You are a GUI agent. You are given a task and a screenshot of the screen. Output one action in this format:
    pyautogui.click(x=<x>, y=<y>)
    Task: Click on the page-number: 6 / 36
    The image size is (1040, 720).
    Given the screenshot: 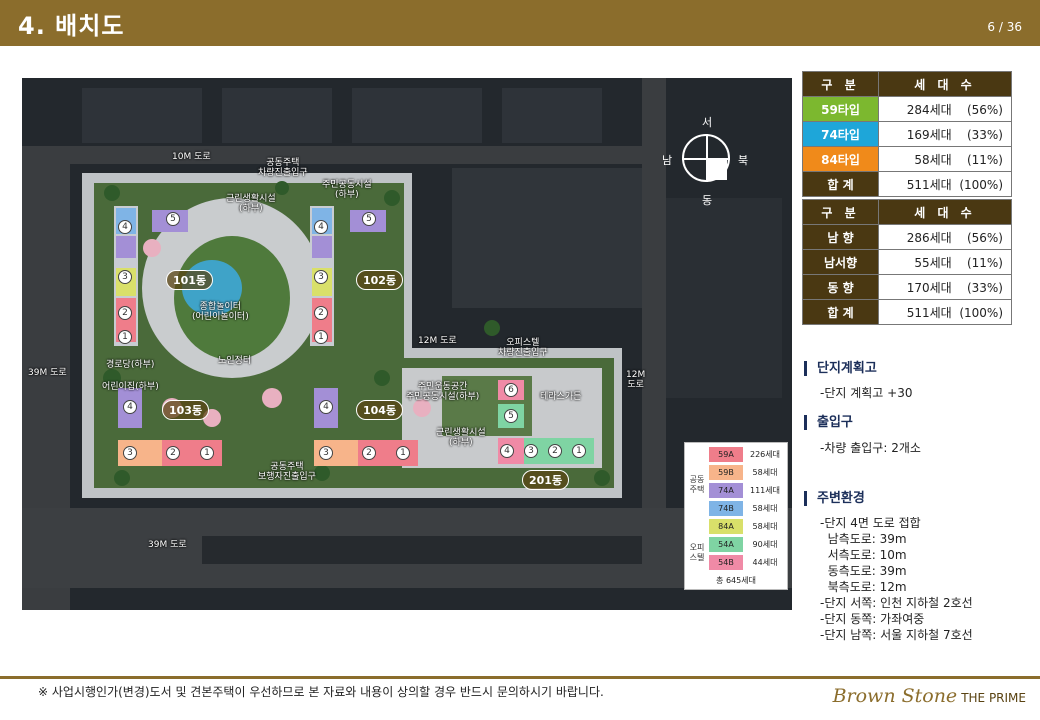 What is the action you would take?
    pyautogui.click(x=1004, y=27)
    